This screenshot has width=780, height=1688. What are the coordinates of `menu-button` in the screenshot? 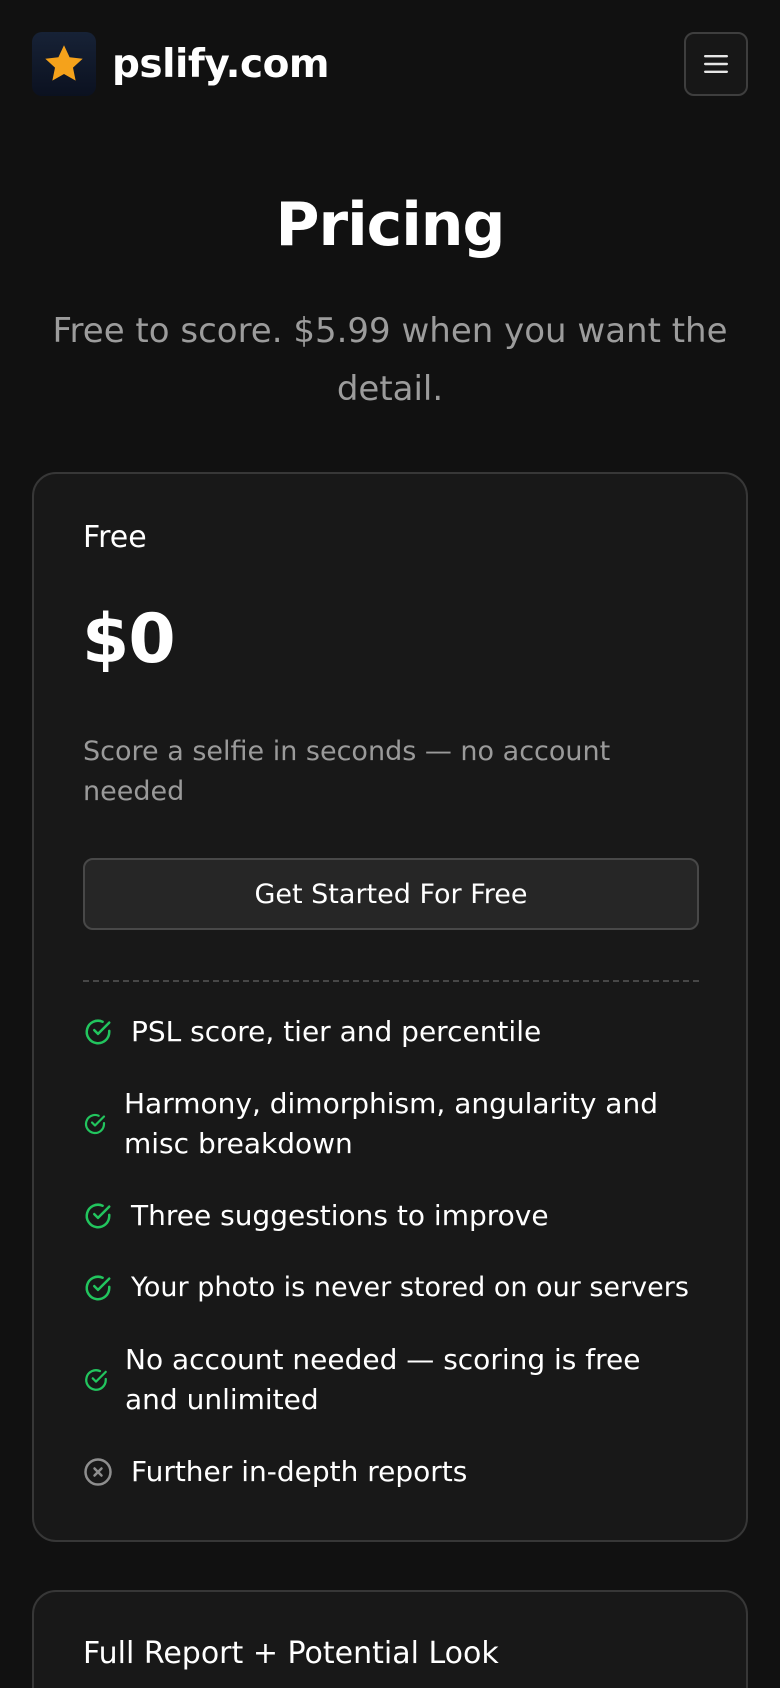 It's located at (716, 64).